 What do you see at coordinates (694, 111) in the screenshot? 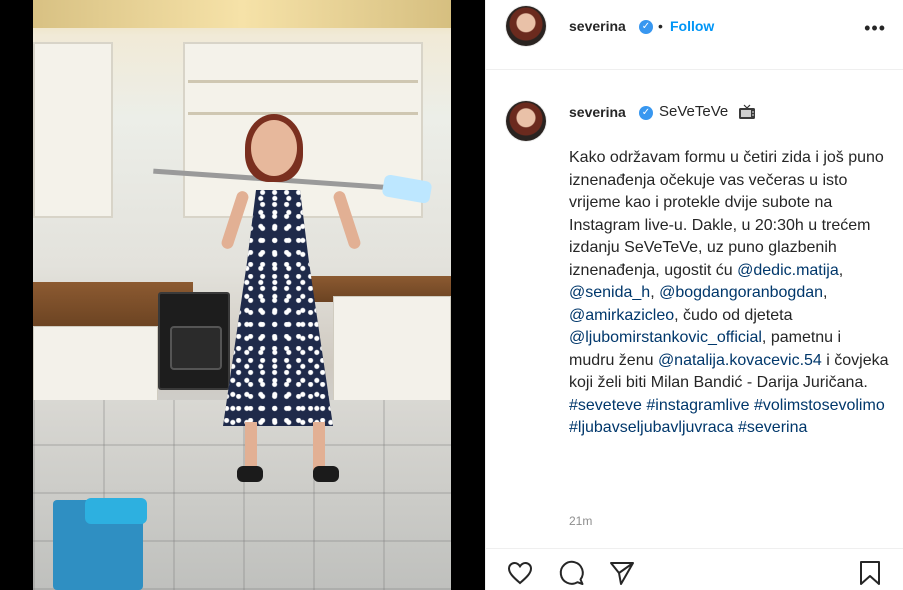
I see `caption-title: SeVeTeVe` at bounding box center [694, 111].